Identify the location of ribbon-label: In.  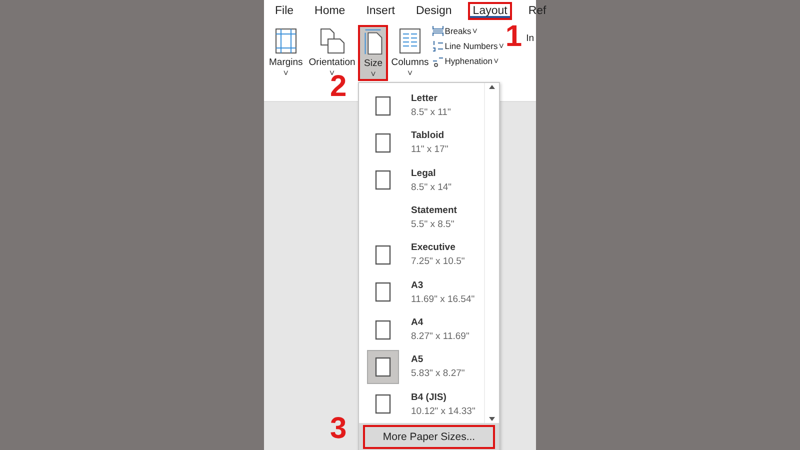
(530, 38).